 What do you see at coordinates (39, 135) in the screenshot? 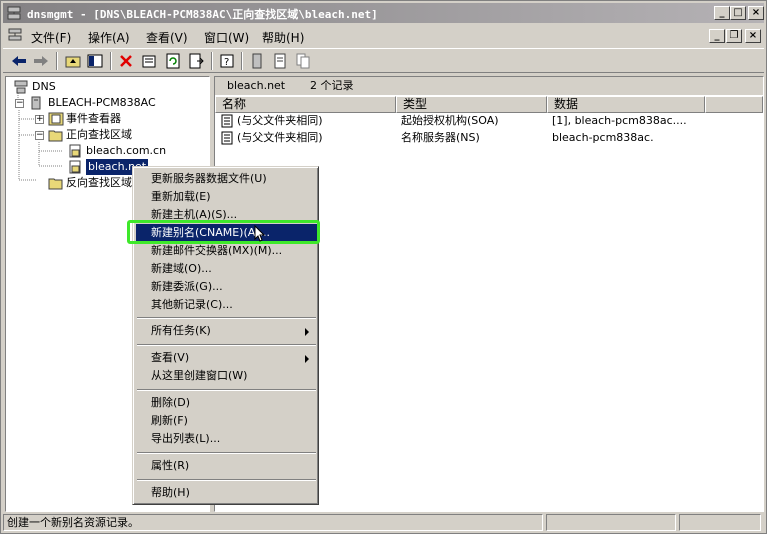
I see `collapse-forward-zones-toggle: −` at bounding box center [39, 135].